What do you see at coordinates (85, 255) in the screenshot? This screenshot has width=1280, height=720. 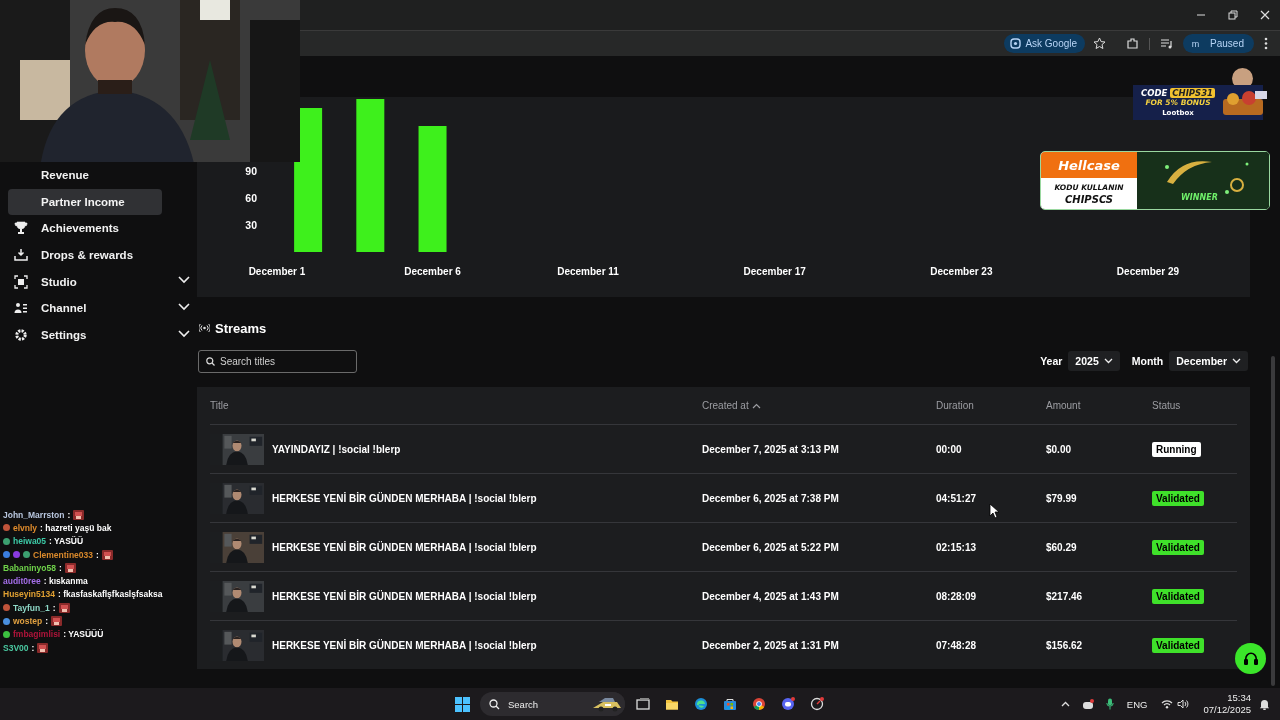 I see `sidebar-item: Drops & rewards` at bounding box center [85, 255].